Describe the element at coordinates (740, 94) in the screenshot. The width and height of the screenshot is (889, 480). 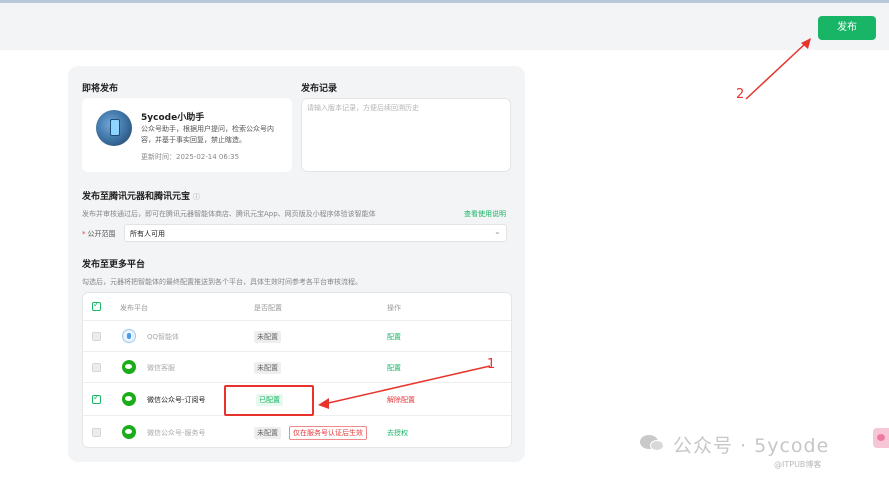
I see `annotation-label-2: 2` at that location.